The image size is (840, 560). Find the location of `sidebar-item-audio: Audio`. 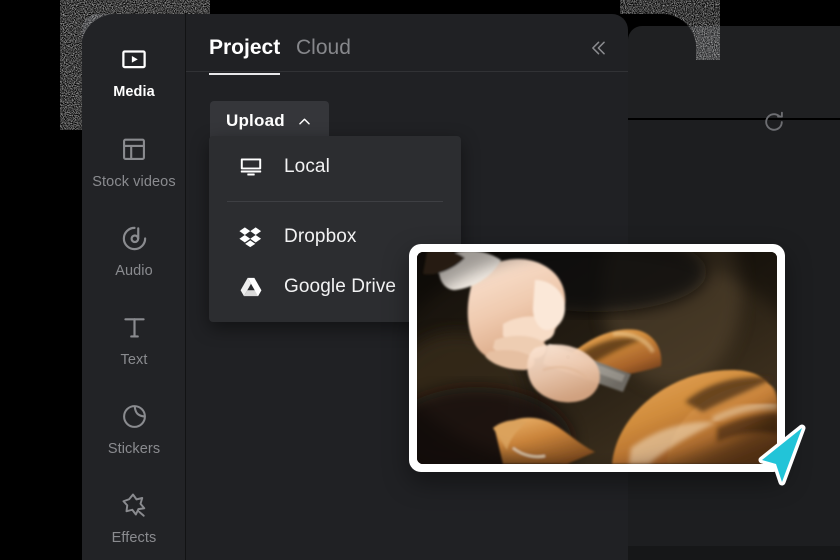

sidebar-item-audio: Audio is located at coordinates (134, 249).